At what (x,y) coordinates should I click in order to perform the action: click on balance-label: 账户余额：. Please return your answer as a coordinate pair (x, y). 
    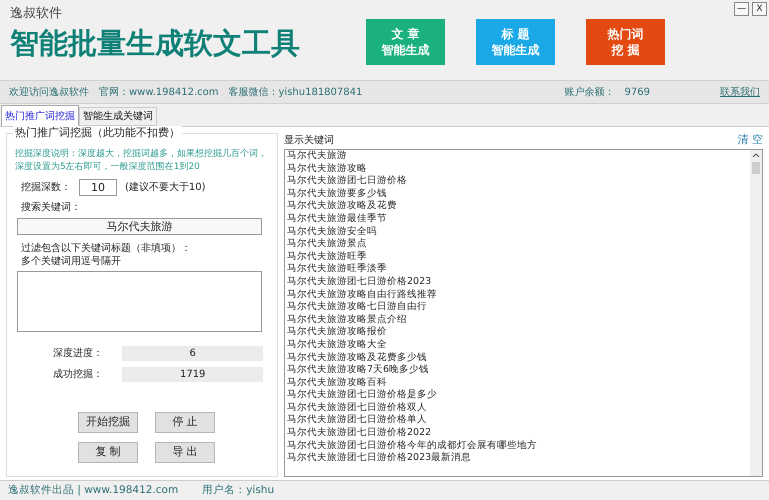
    Looking at the image, I should click on (589, 93).